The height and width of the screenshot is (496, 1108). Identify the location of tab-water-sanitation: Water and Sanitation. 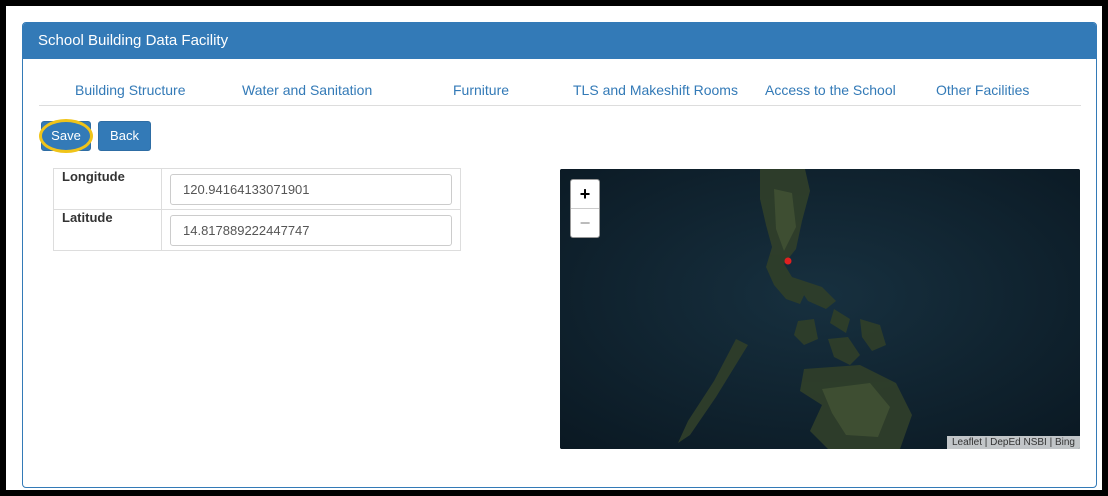
(307, 90).